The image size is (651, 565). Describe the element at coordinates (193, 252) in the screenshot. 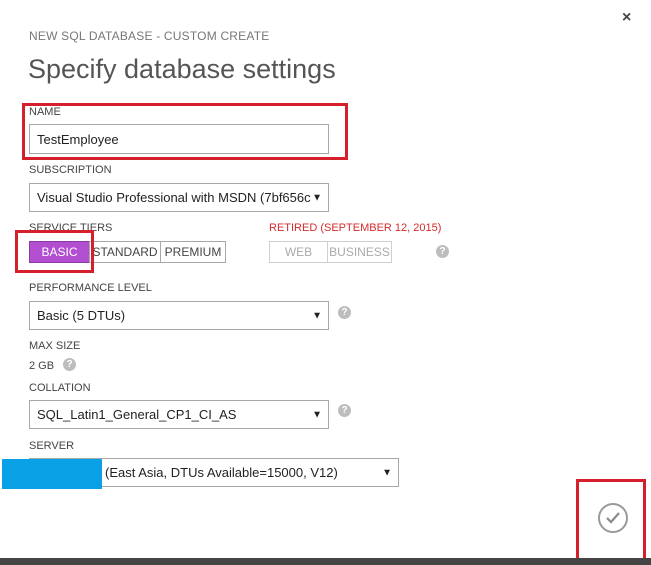

I see `tier-premium-button: PREMIUM` at that location.